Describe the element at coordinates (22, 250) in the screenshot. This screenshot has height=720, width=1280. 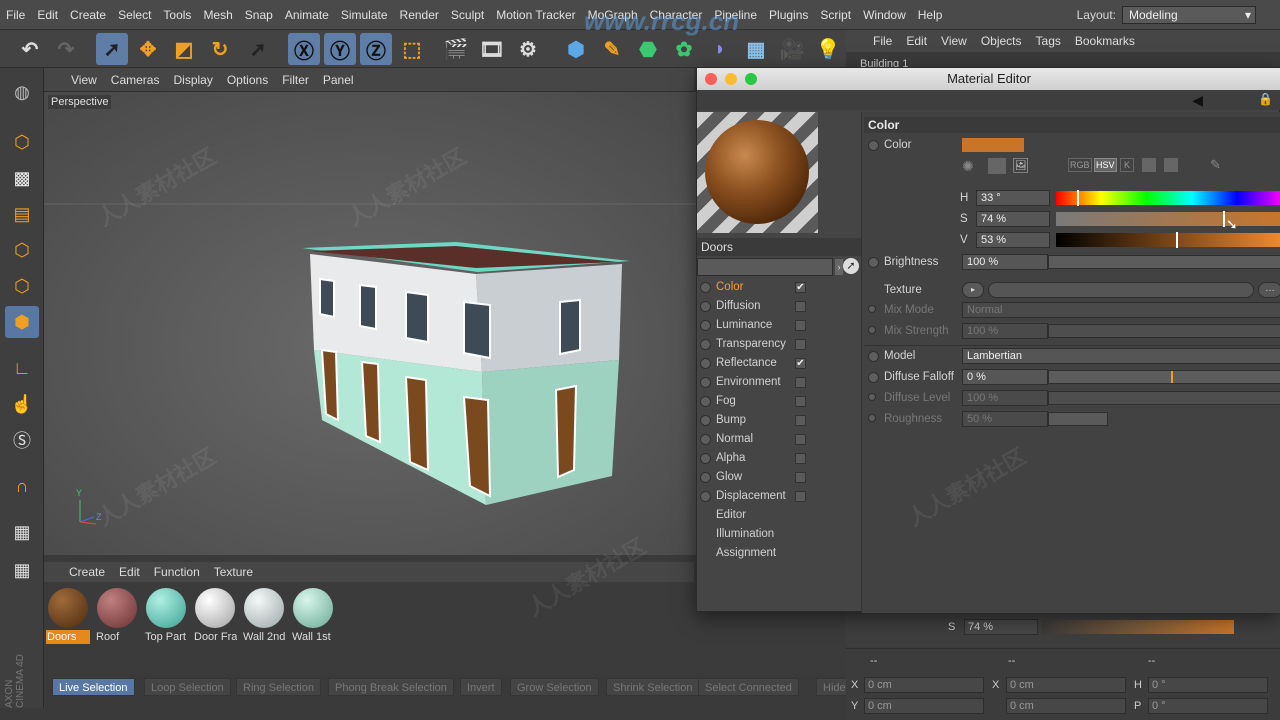
I see `points-mode-icon: ⬡` at that location.